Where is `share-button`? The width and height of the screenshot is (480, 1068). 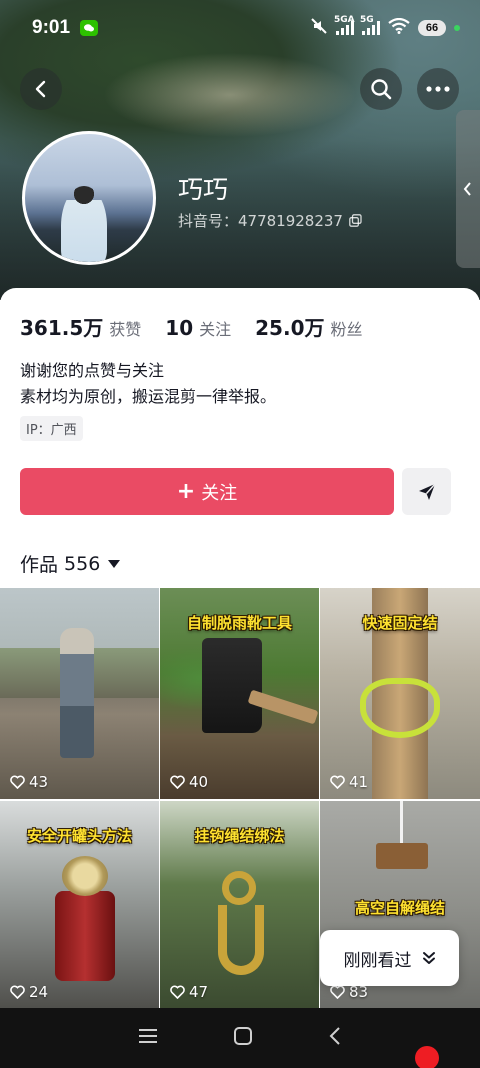
share-button is located at coordinates (426, 491).